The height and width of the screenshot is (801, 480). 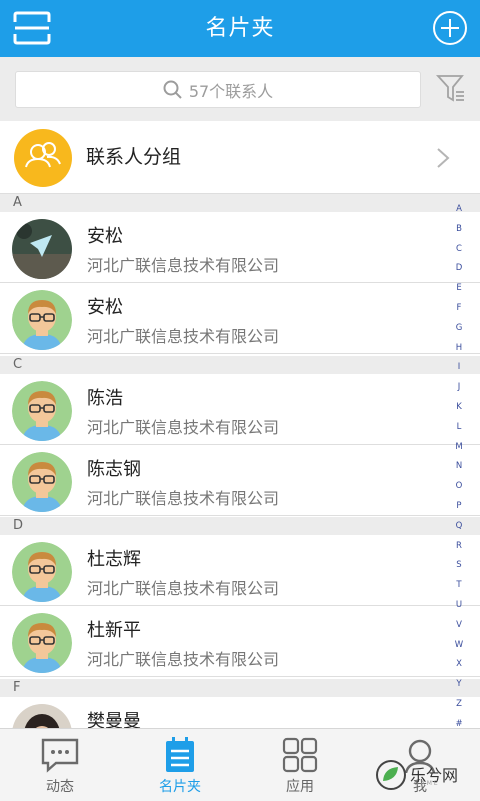 I want to click on index-letter: Q, so click(x=459, y=527).